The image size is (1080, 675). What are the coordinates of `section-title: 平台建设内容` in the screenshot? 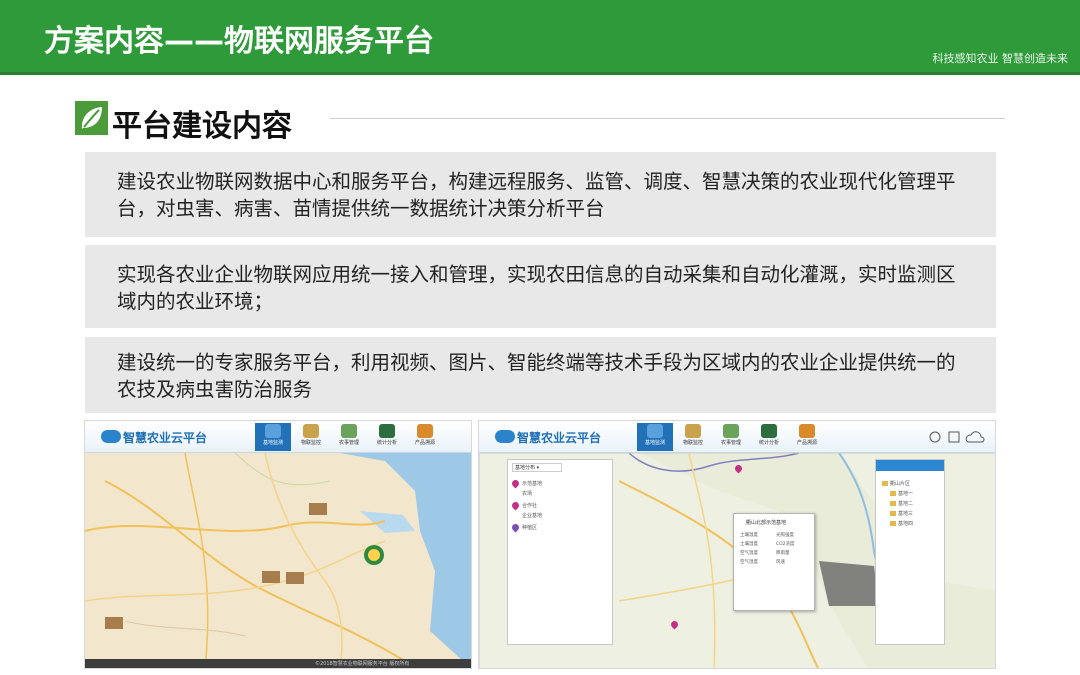 It's located at (202, 126).